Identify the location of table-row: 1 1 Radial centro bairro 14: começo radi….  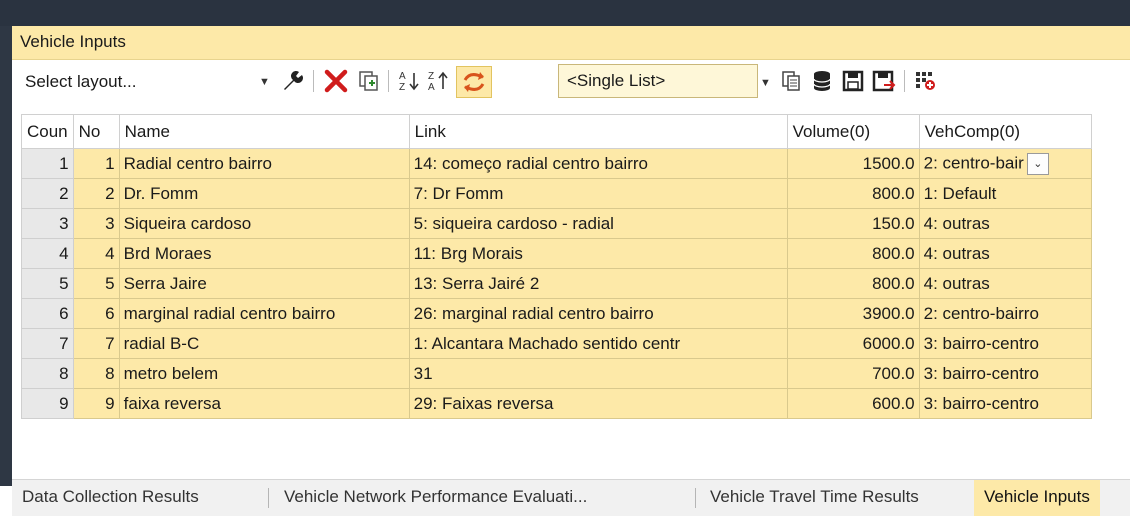
(556, 163).